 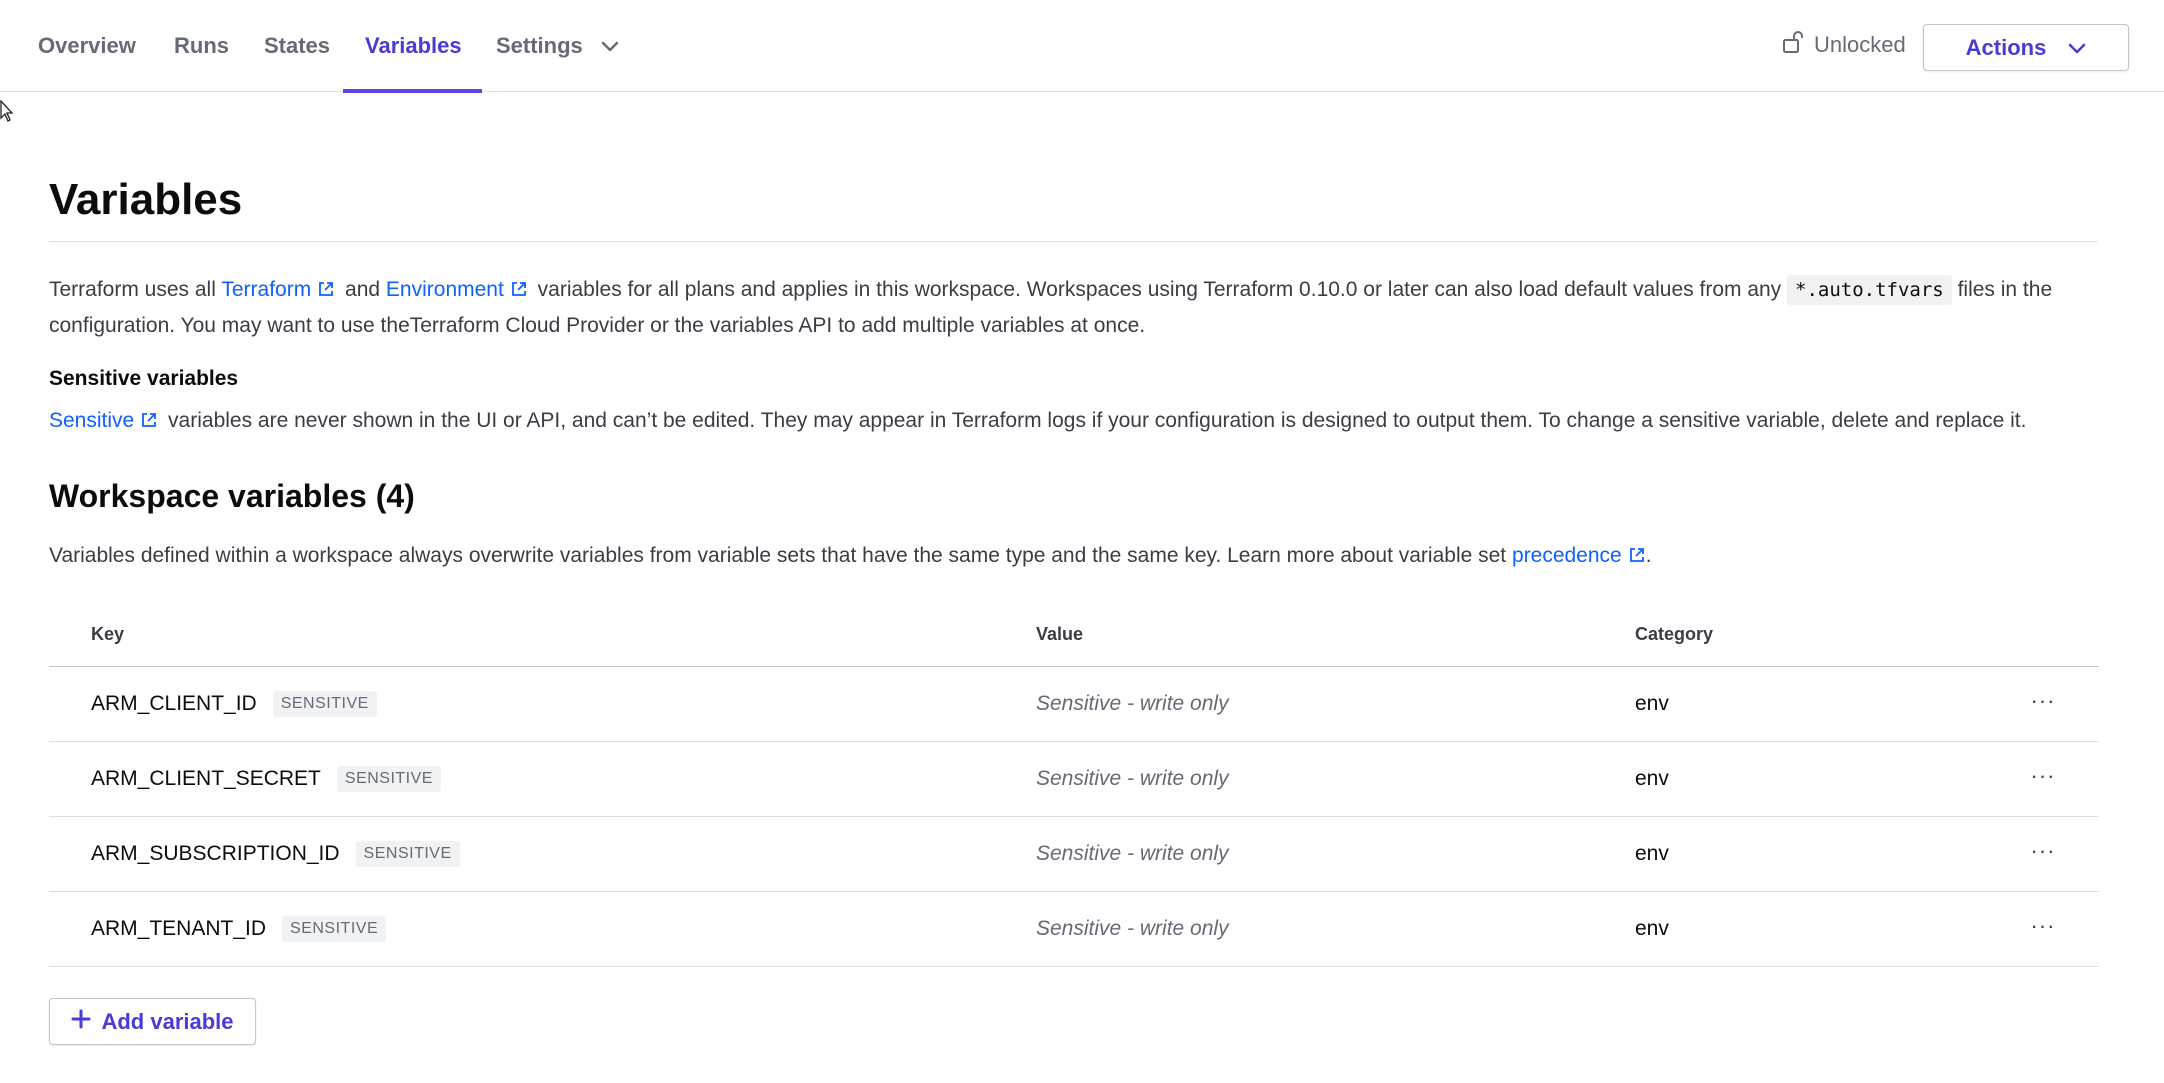 What do you see at coordinates (1793, 45) in the screenshot?
I see `unlock-icon` at bounding box center [1793, 45].